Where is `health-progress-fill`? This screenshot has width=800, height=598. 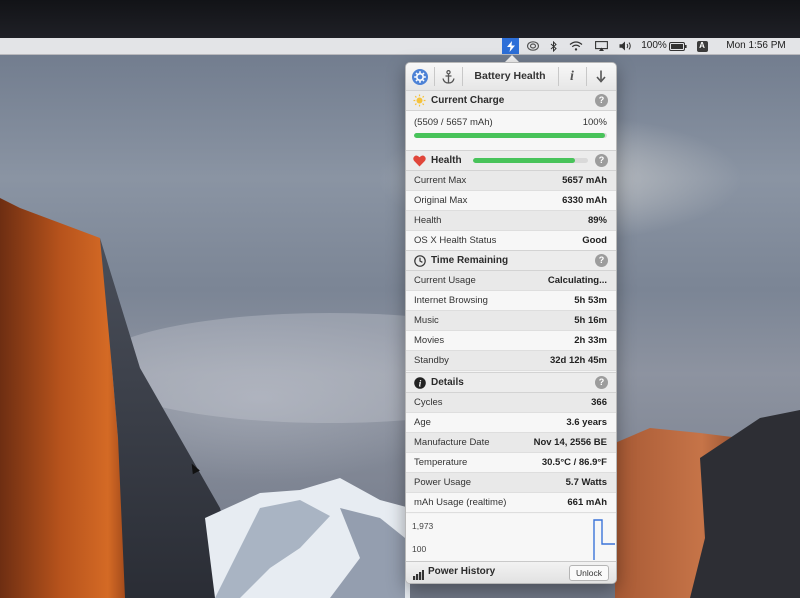 health-progress-fill is located at coordinates (524, 160).